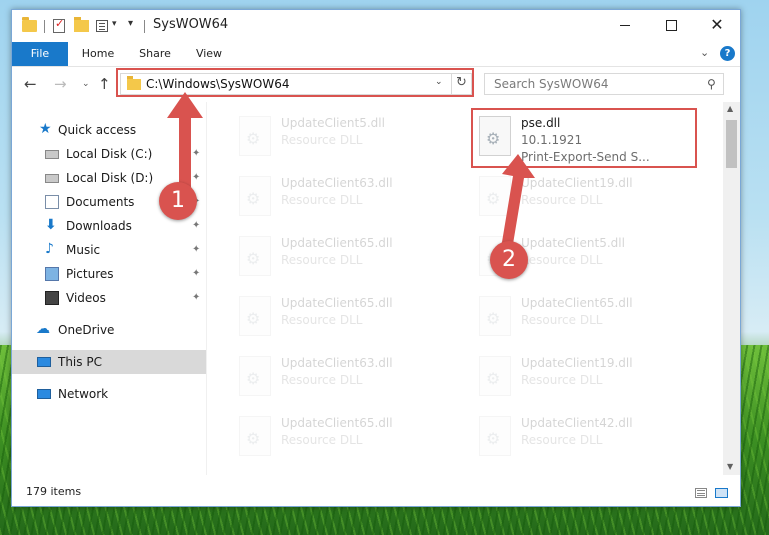 Image resolution: width=769 pixels, height=535 pixels. What do you see at coordinates (509, 260) in the screenshot?
I see `step-2-badge: 2` at bounding box center [509, 260].